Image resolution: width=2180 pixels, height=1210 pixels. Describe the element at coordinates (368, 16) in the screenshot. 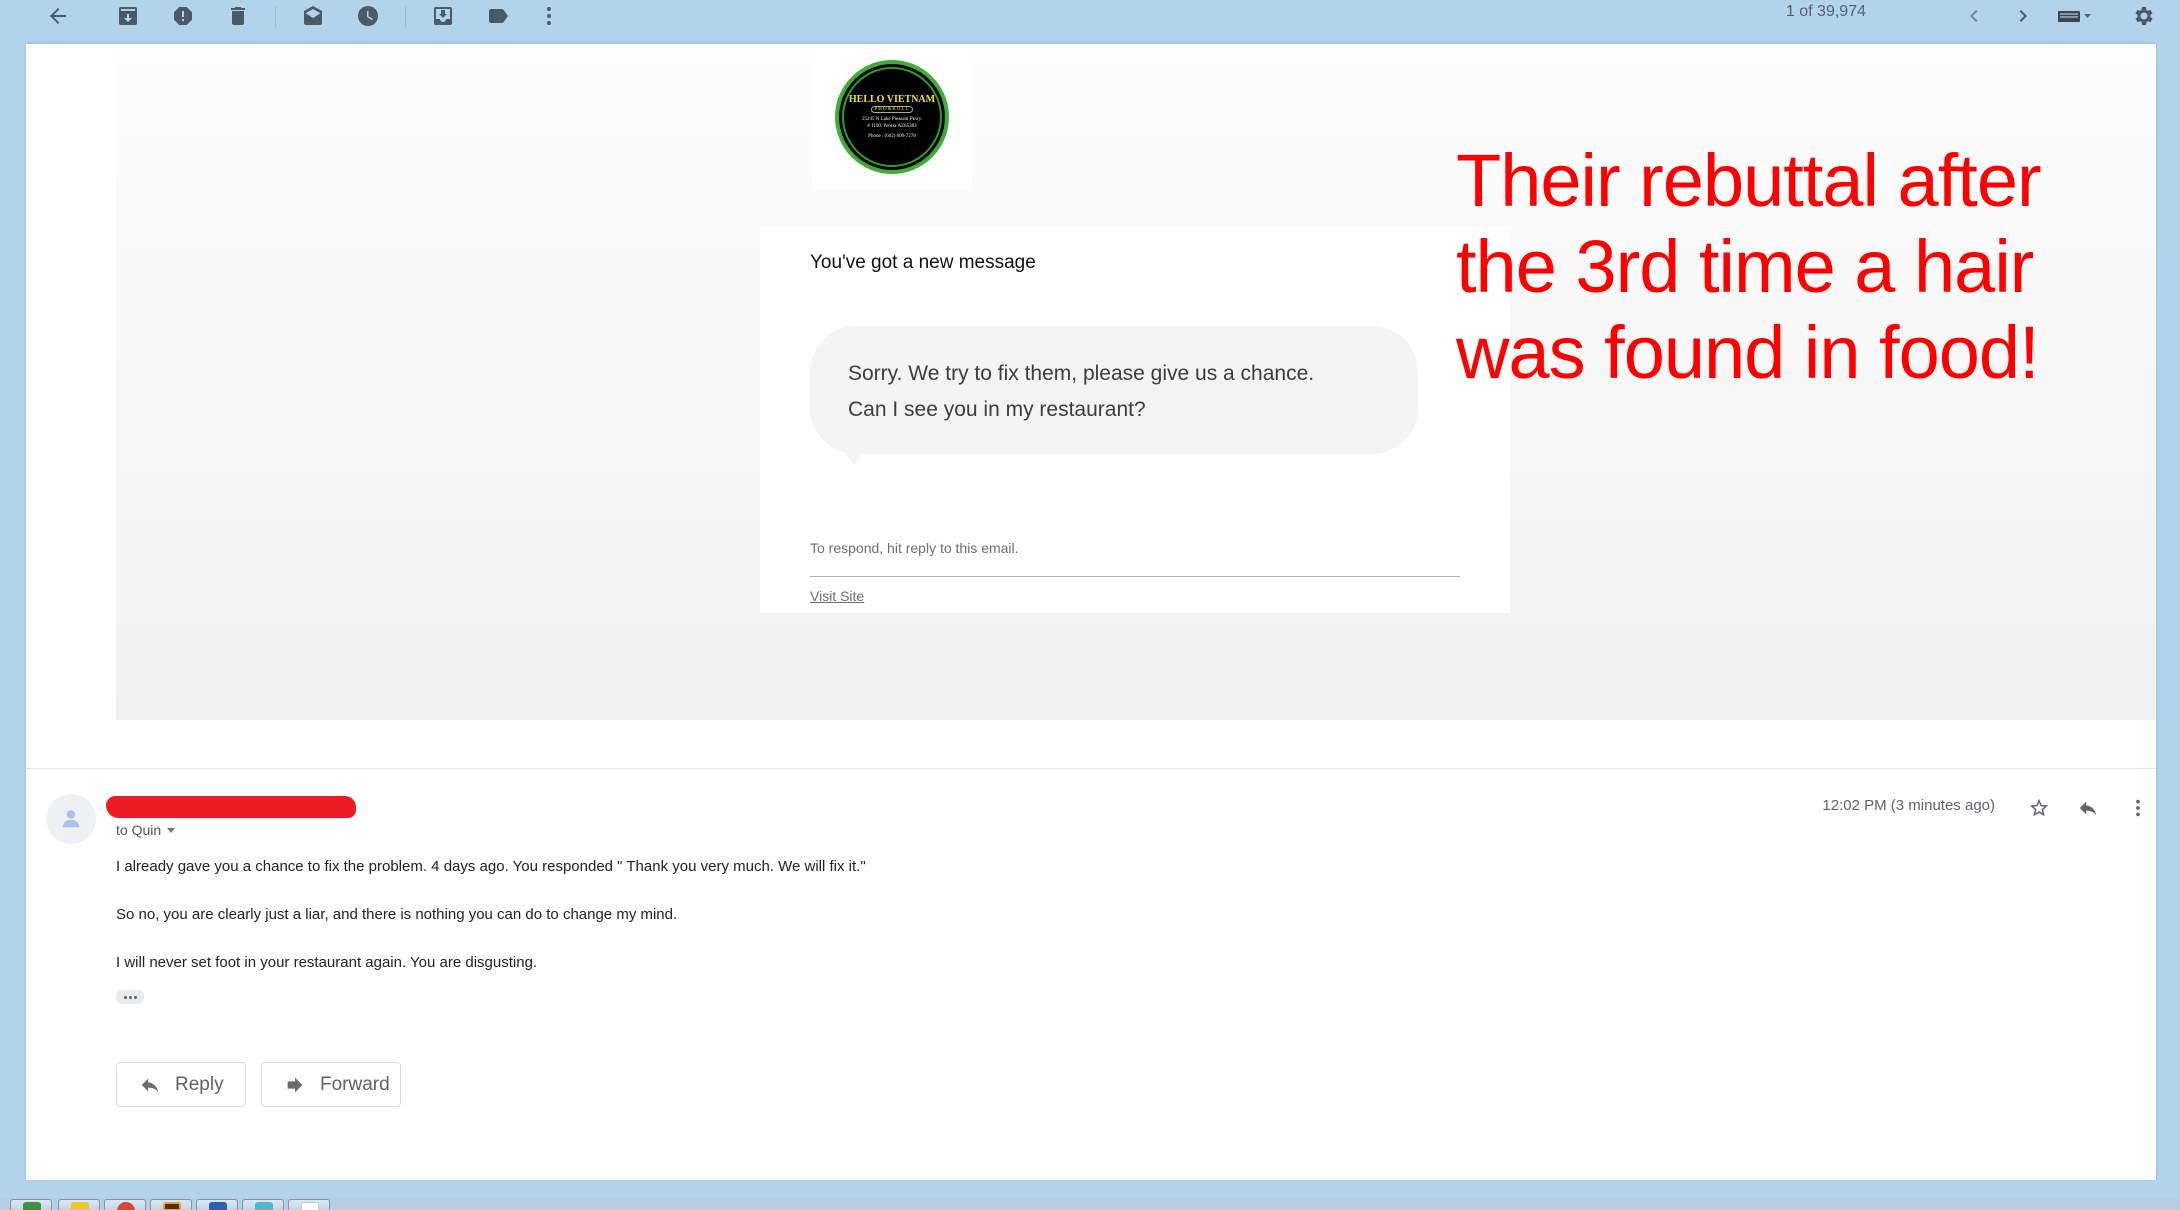

I see `snooze-icon` at that location.